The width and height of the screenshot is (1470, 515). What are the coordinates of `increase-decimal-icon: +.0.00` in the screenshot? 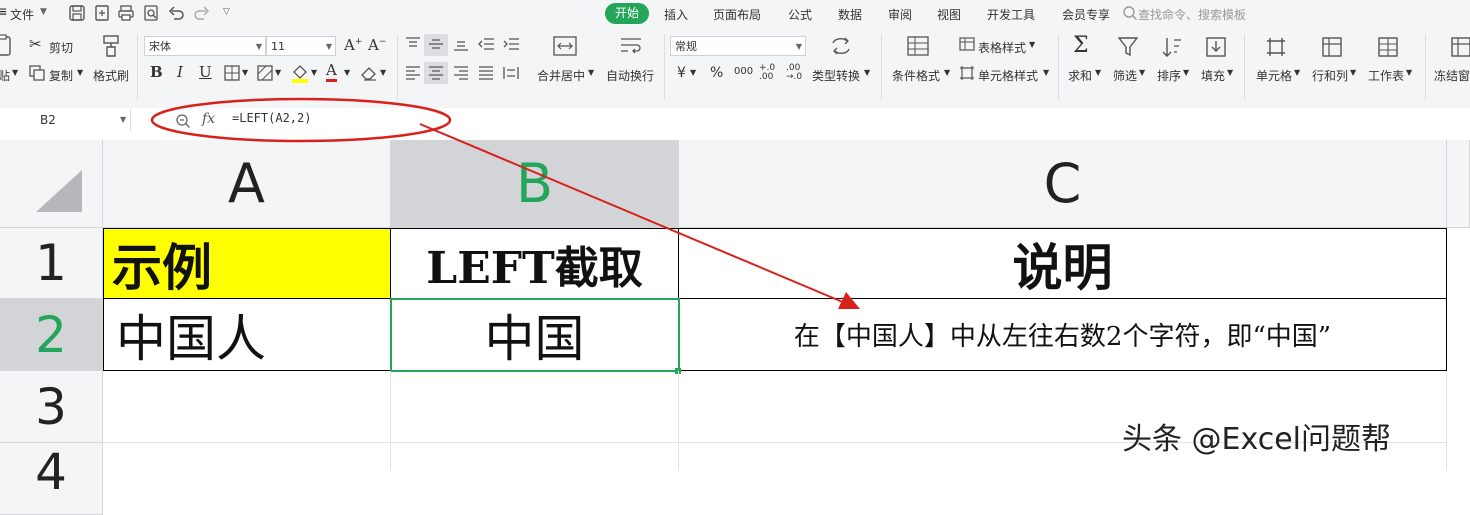 It's located at (767, 73).